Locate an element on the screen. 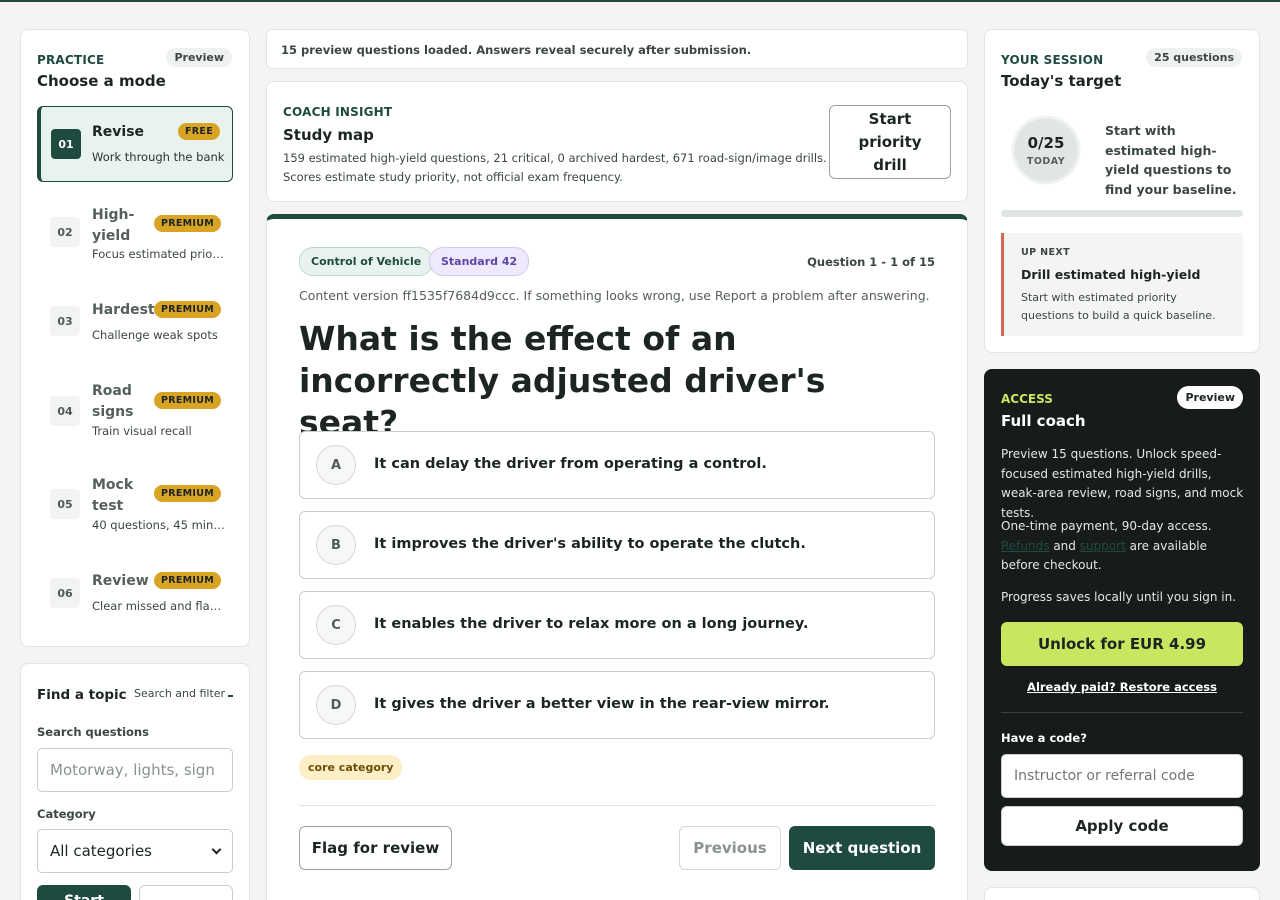 Image resolution: width=1280 pixels, height=900 pixels. previous-button: Previous is located at coordinates (730, 848).